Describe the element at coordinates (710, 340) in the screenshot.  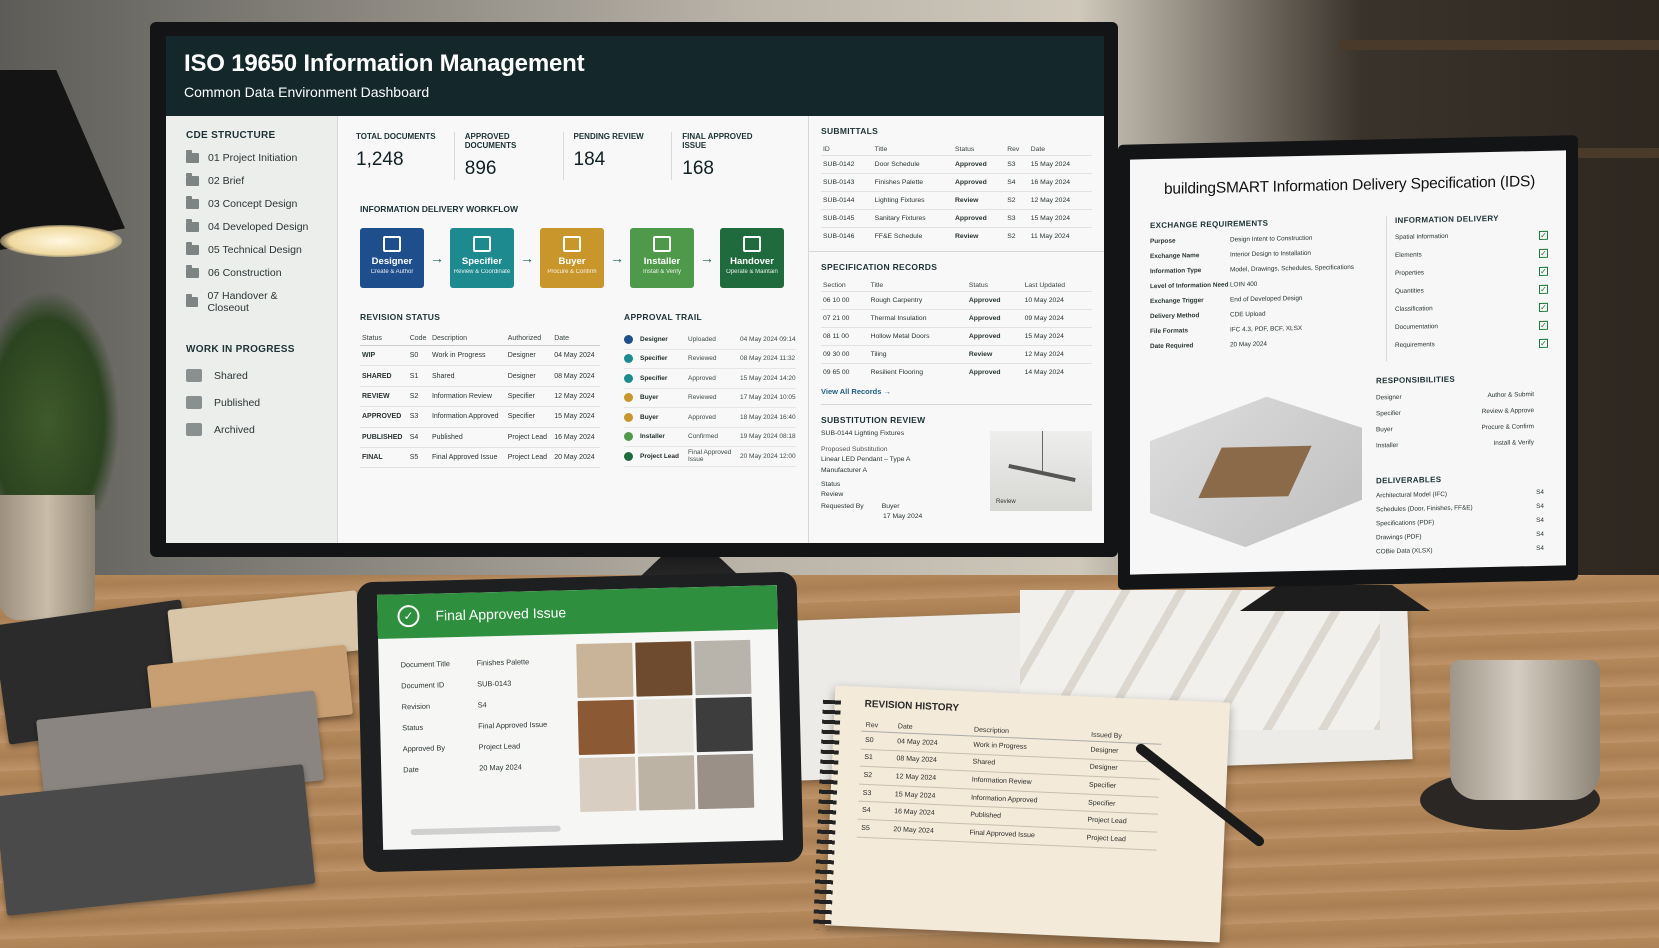
I see `approval-row: Designer Uploaded 04 May 2024 09:14` at that location.